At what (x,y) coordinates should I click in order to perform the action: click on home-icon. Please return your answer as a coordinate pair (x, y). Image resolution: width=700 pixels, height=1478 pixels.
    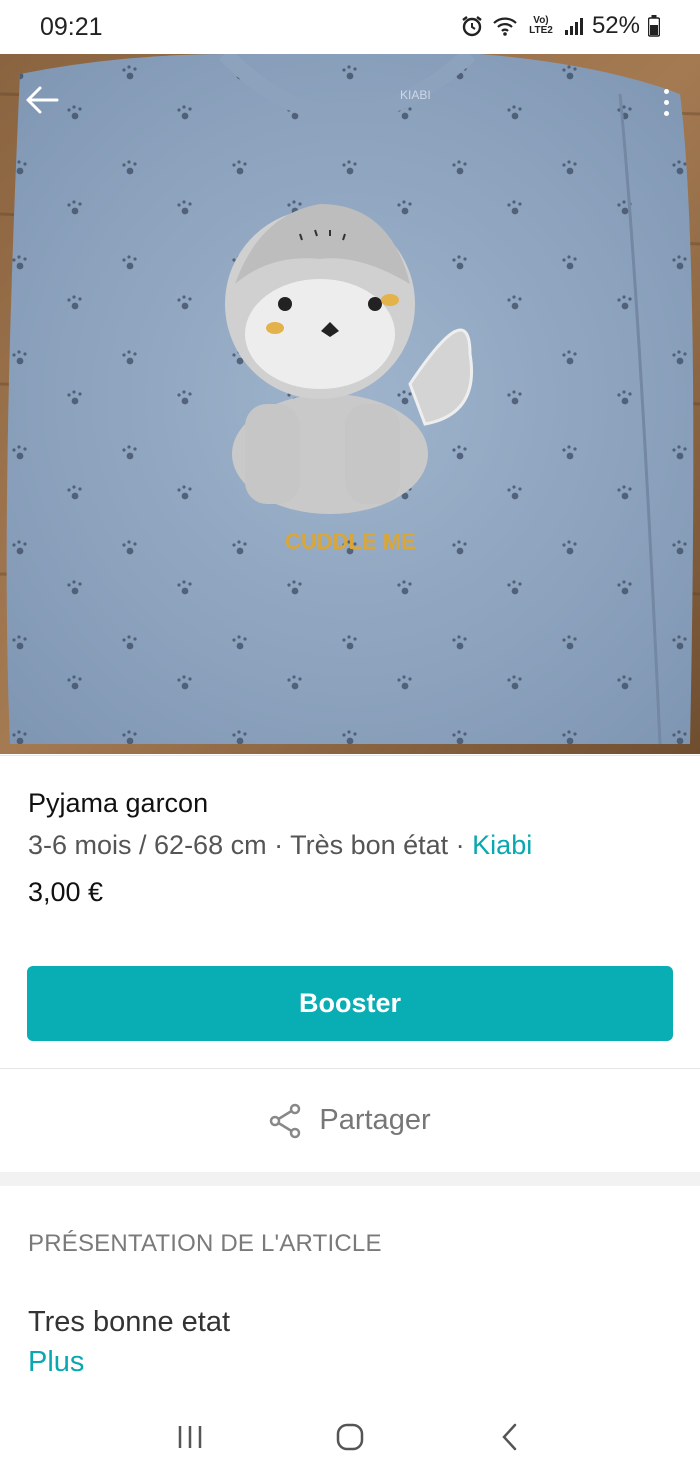
    Looking at the image, I should click on (350, 1437).